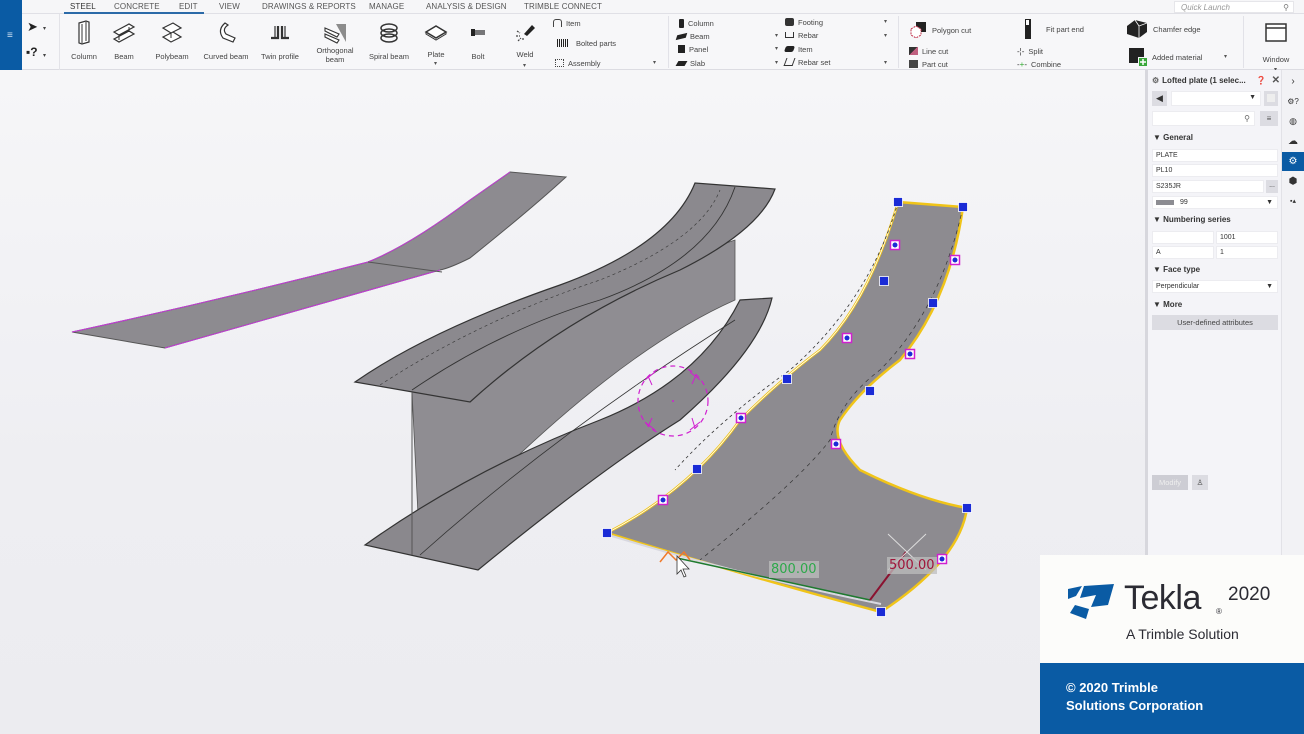 The width and height of the screenshot is (1304, 734). I want to click on collapse-chevron-icon: ›, so click(1293, 81).